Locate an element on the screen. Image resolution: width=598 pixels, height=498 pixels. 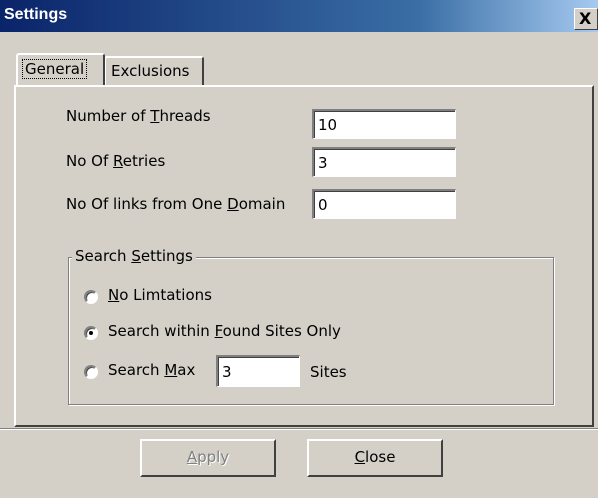
title-bar: Settings X is located at coordinates (299, 16).